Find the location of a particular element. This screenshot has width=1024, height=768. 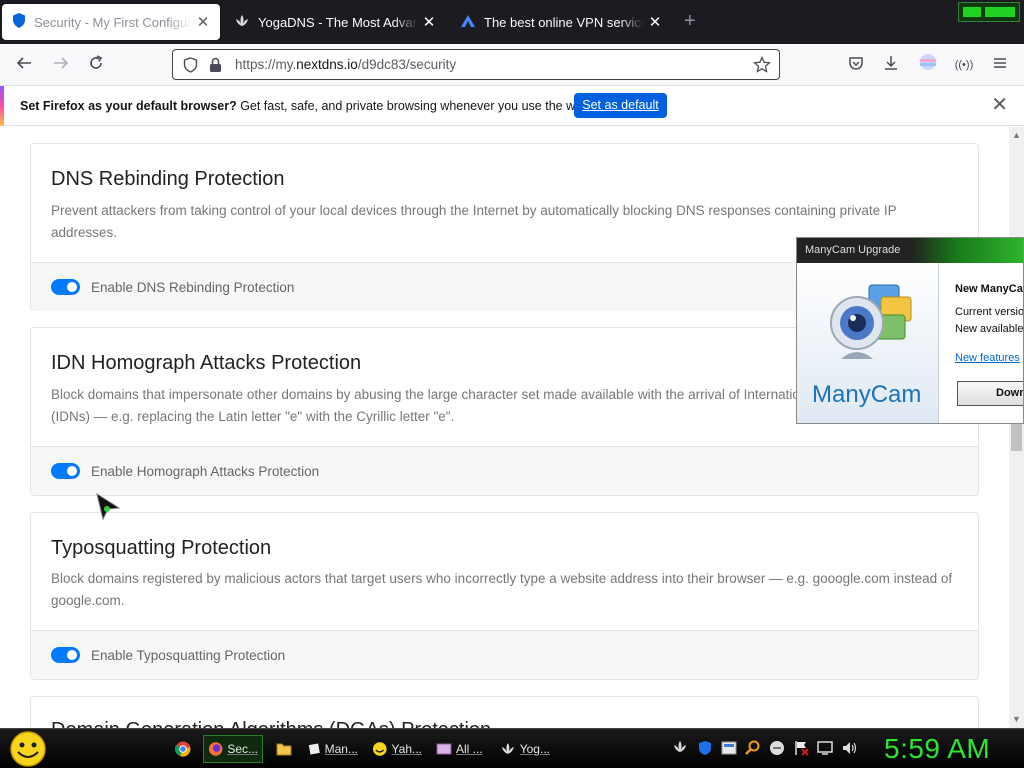

arrow-right-icon is located at coordinates (61, 63).